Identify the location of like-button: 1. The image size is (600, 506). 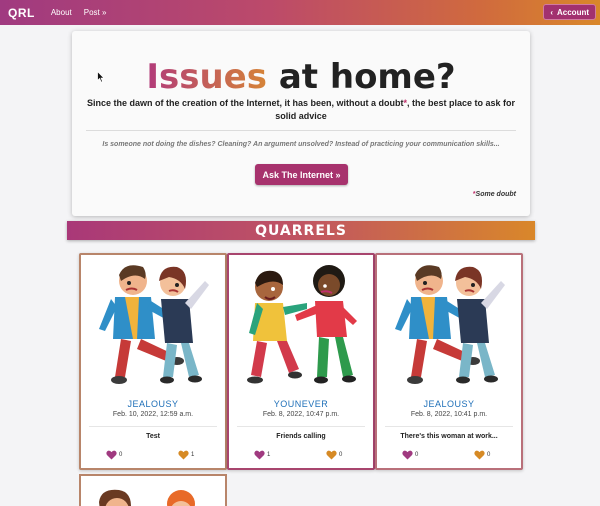
(262, 455).